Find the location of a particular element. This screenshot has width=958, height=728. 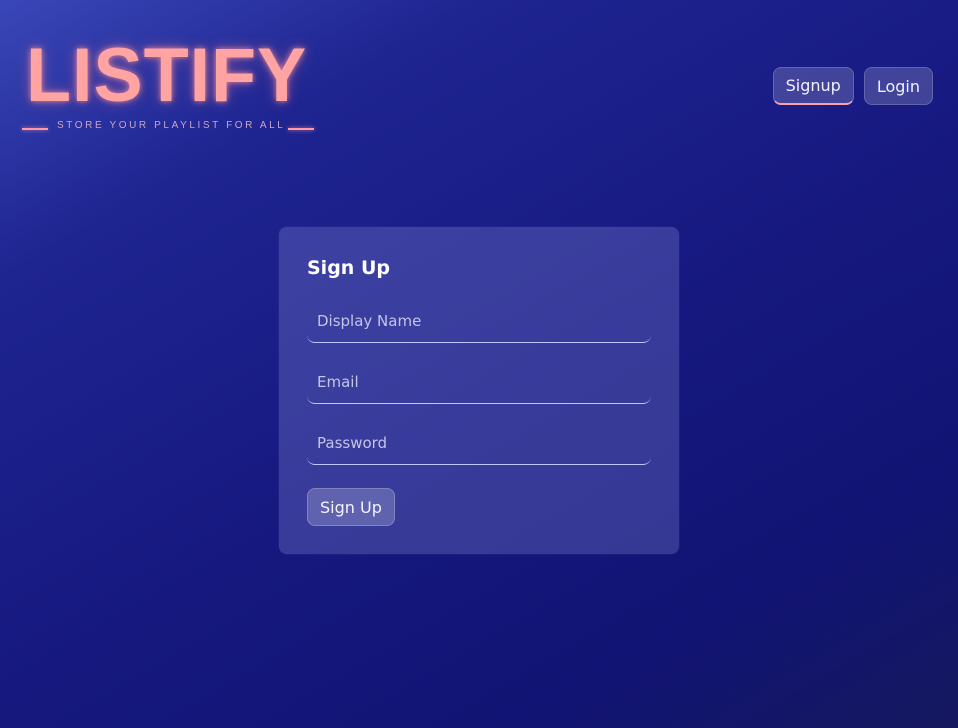

form-title: Sign Up is located at coordinates (348, 268).